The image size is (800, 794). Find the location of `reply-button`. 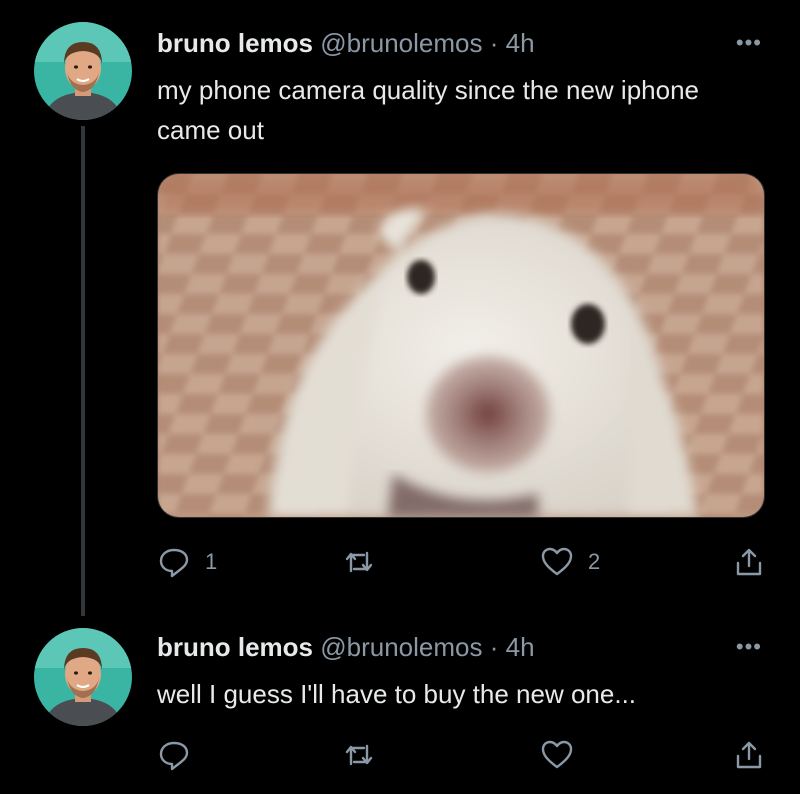

reply-button is located at coordinates (181, 755).